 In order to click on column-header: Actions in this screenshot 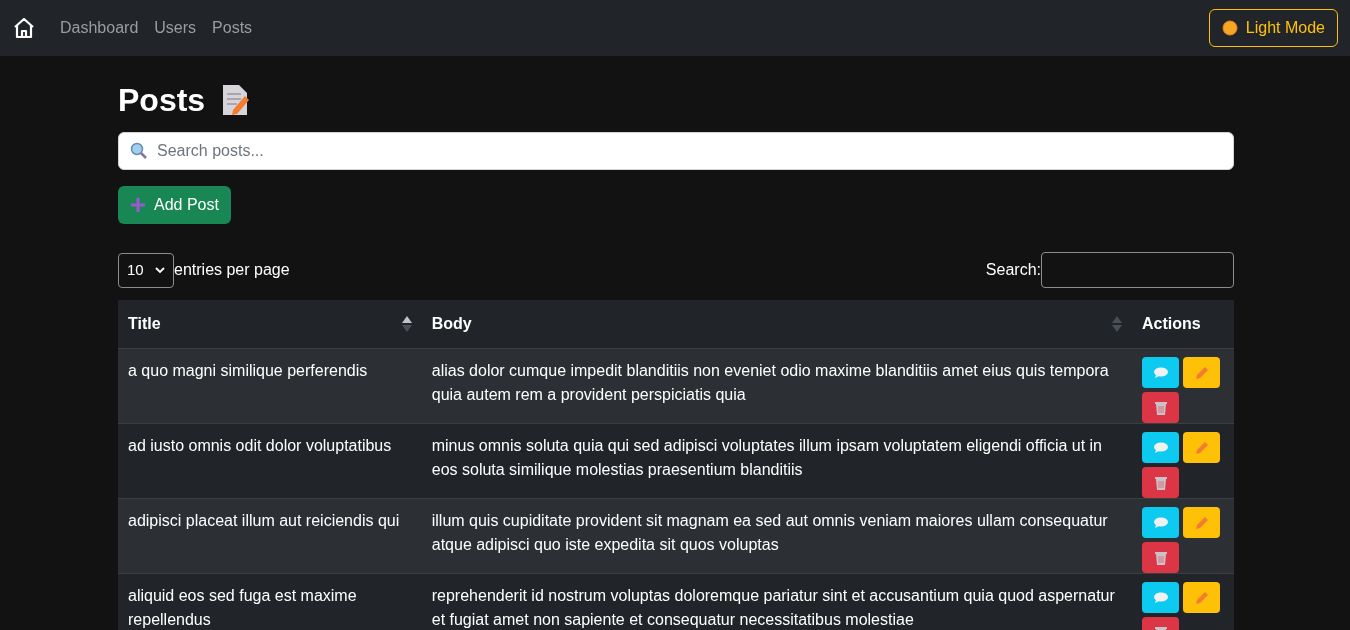, I will do `click(1183, 324)`.